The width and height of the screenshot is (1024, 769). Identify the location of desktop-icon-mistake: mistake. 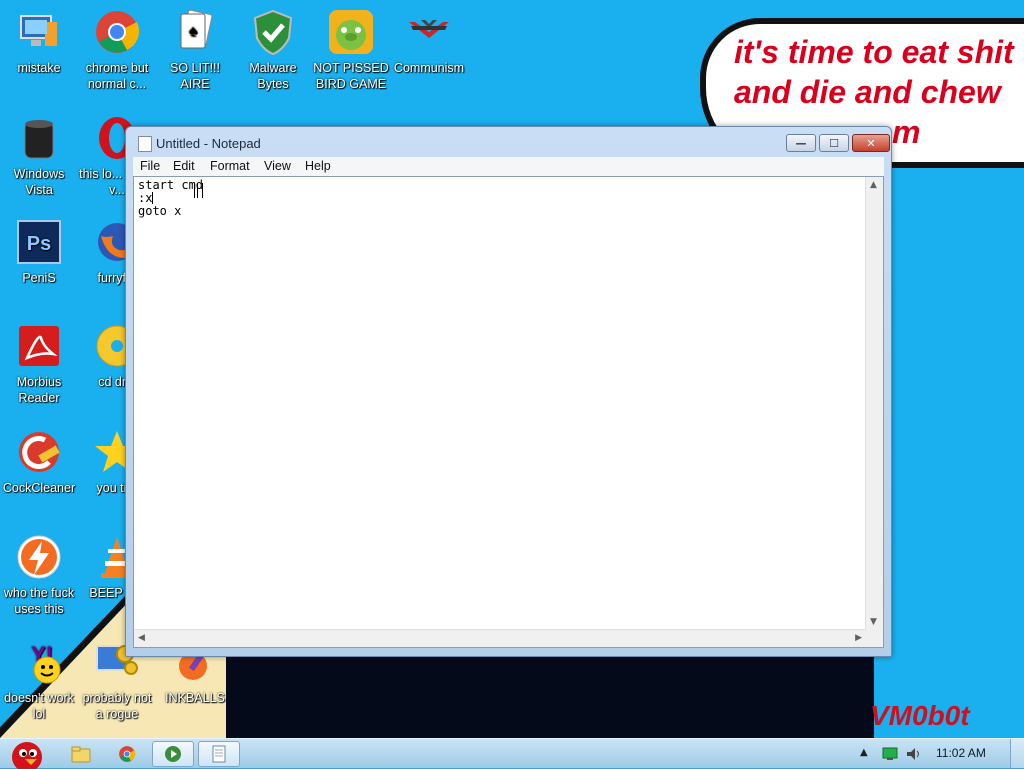
(39, 42).